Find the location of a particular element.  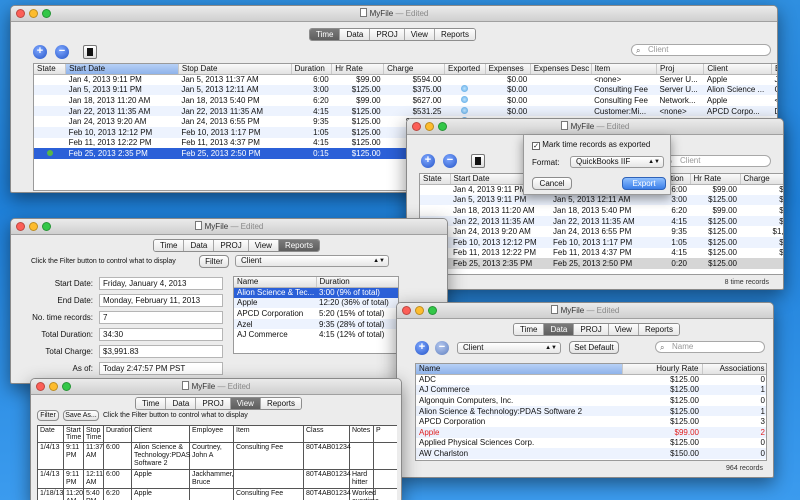

column-header: Start Date is located at coordinates (122, 69).